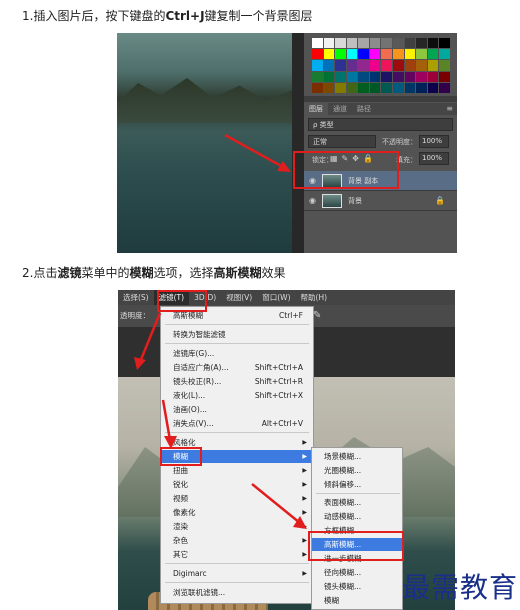 The image size is (520, 610). I want to click on step-1-title: 1.插入图片后，按下键盘的Ctrl+J键复制一个背景图层, so click(167, 16).